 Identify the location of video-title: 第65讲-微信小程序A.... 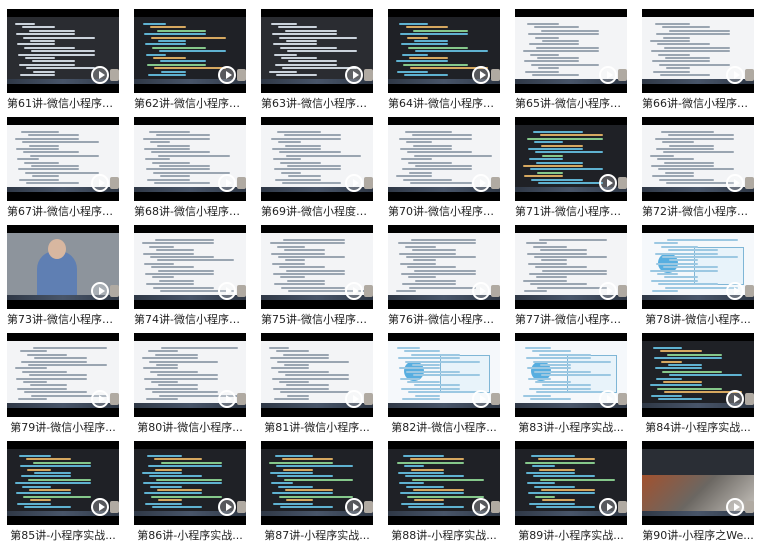
(571, 104).